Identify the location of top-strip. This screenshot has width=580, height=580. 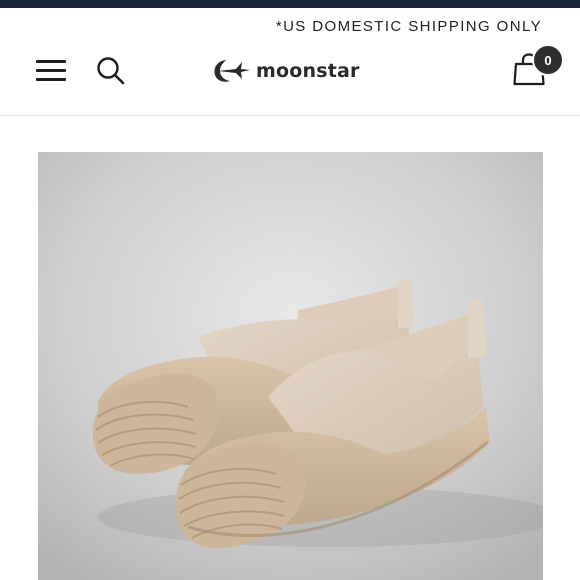
(290, 4).